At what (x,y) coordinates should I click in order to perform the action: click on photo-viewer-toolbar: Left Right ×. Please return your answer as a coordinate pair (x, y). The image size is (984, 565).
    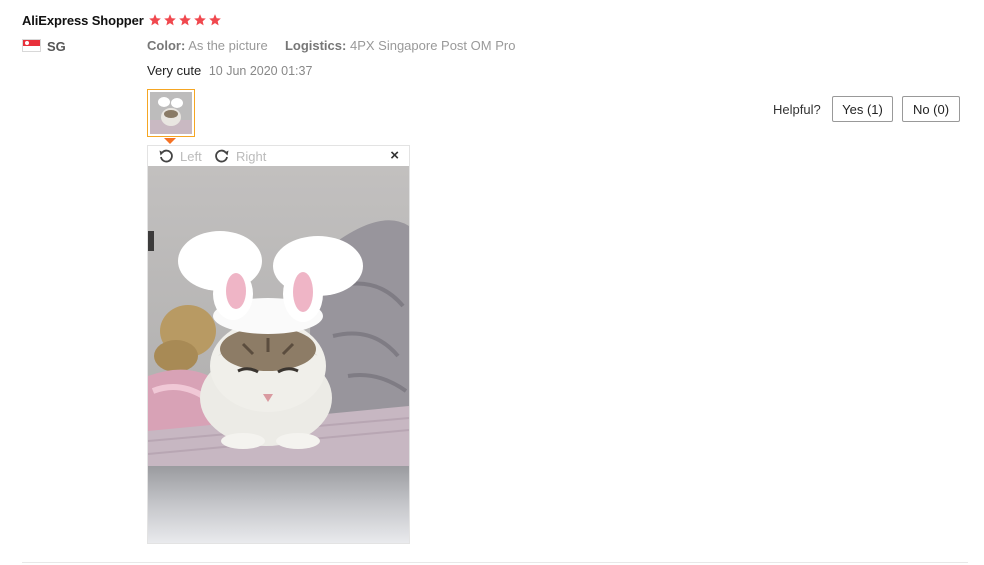
    Looking at the image, I should click on (278, 156).